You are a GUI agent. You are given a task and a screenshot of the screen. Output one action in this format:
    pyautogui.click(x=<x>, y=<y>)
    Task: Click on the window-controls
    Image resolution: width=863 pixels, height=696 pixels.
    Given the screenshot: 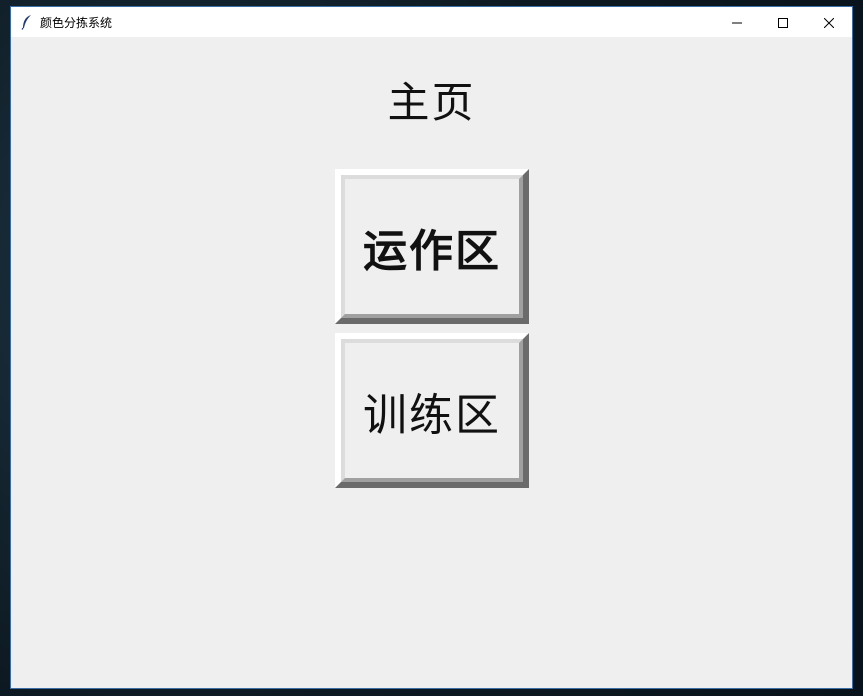 What is the action you would take?
    pyautogui.click(x=783, y=22)
    